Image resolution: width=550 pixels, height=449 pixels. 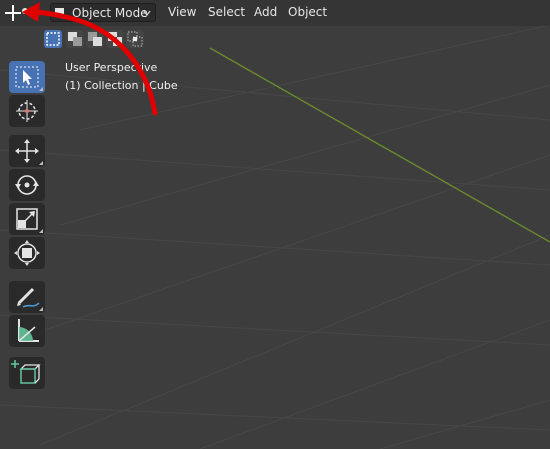 I want to click on menu-add: Add, so click(x=265, y=12).